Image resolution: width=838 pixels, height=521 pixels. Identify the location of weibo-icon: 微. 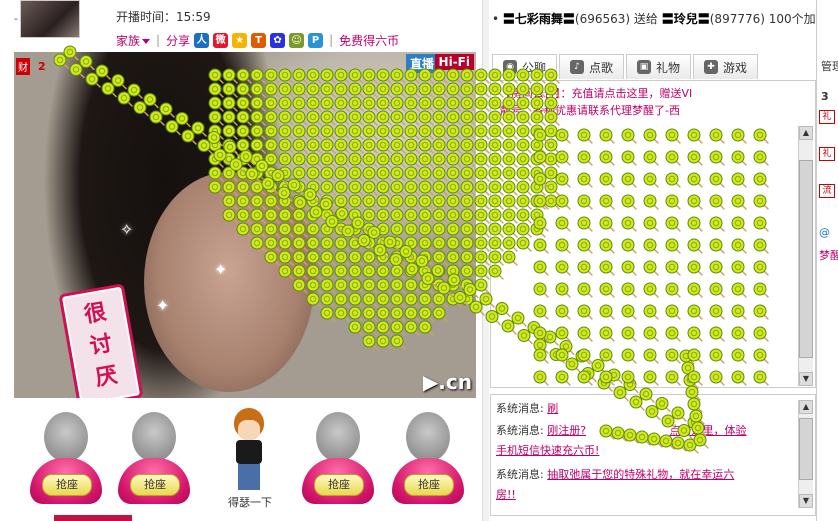
(221, 40).